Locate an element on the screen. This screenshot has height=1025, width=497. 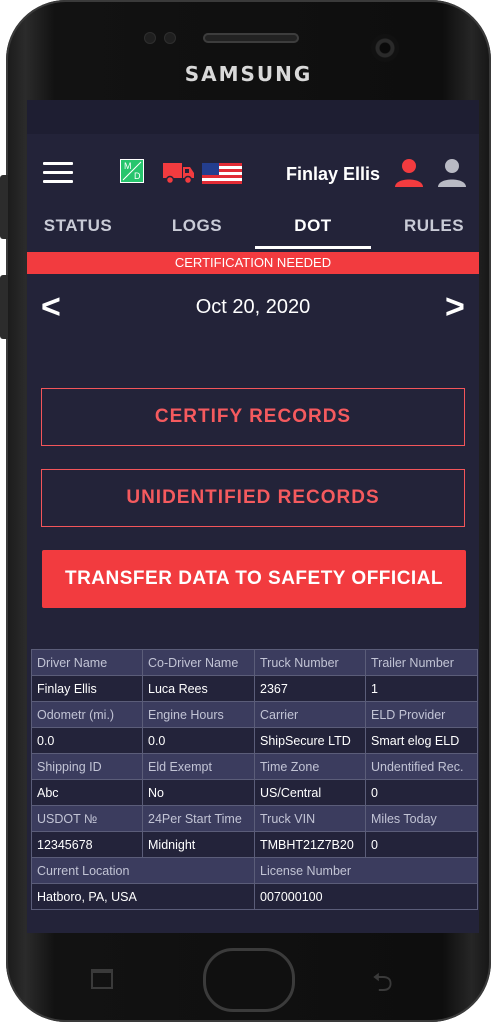
transfer-data-button: TRANSFER DATA TO SAFETY OFFICIAL is located at coordinates (254, 579).